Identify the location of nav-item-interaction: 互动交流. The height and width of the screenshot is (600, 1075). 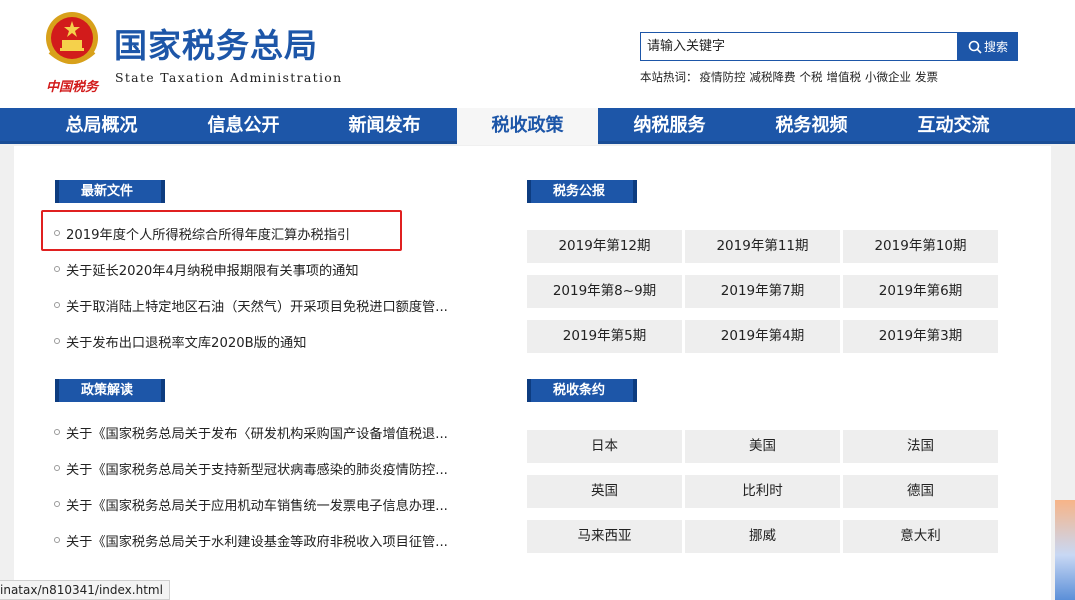
(953, 126).